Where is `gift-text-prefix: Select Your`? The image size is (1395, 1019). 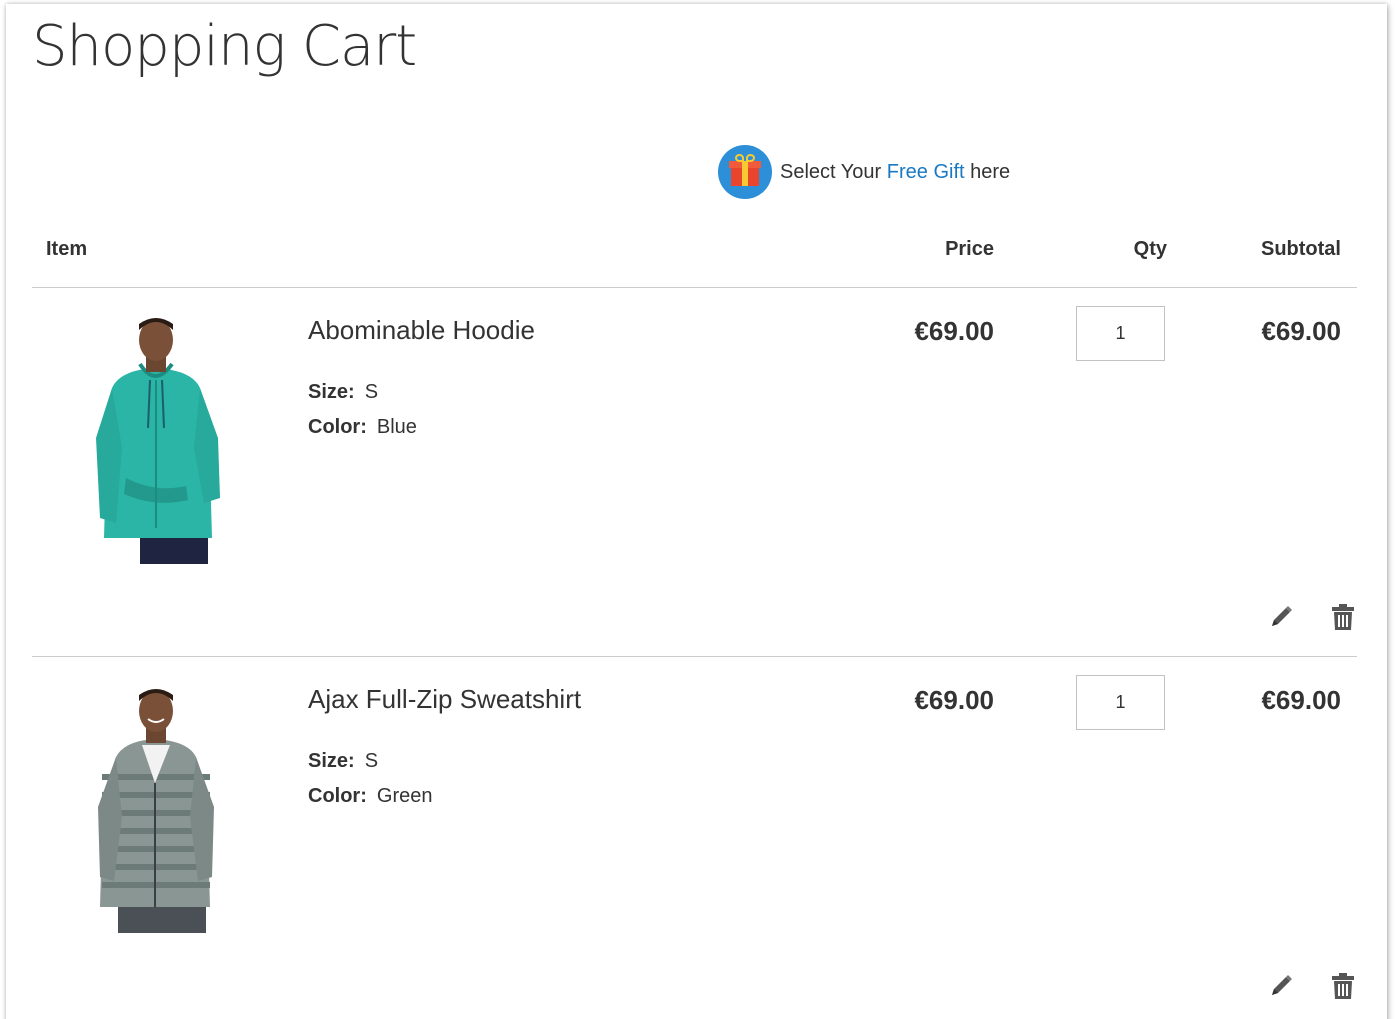 gift-text-prefix: Select Your is located at coordinates (831, 171).